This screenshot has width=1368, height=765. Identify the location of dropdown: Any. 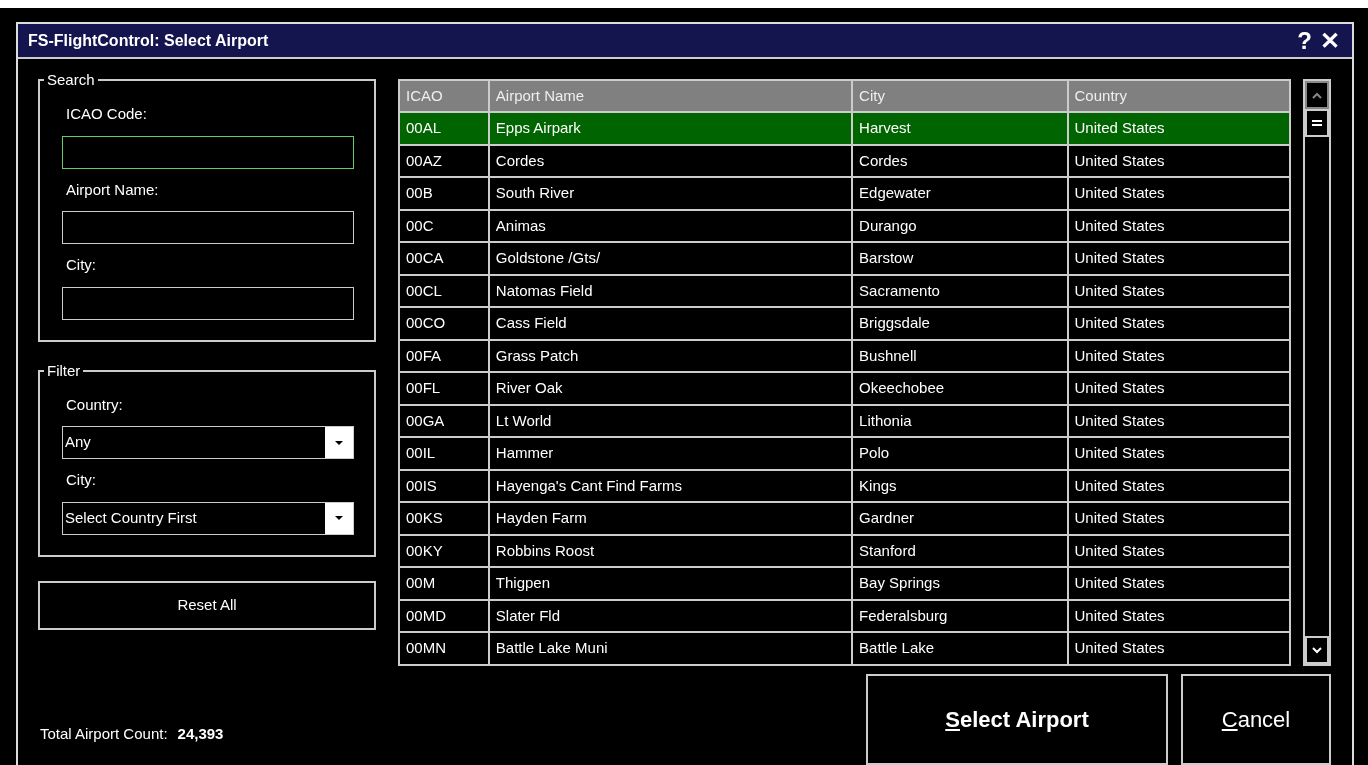
(208, 442).